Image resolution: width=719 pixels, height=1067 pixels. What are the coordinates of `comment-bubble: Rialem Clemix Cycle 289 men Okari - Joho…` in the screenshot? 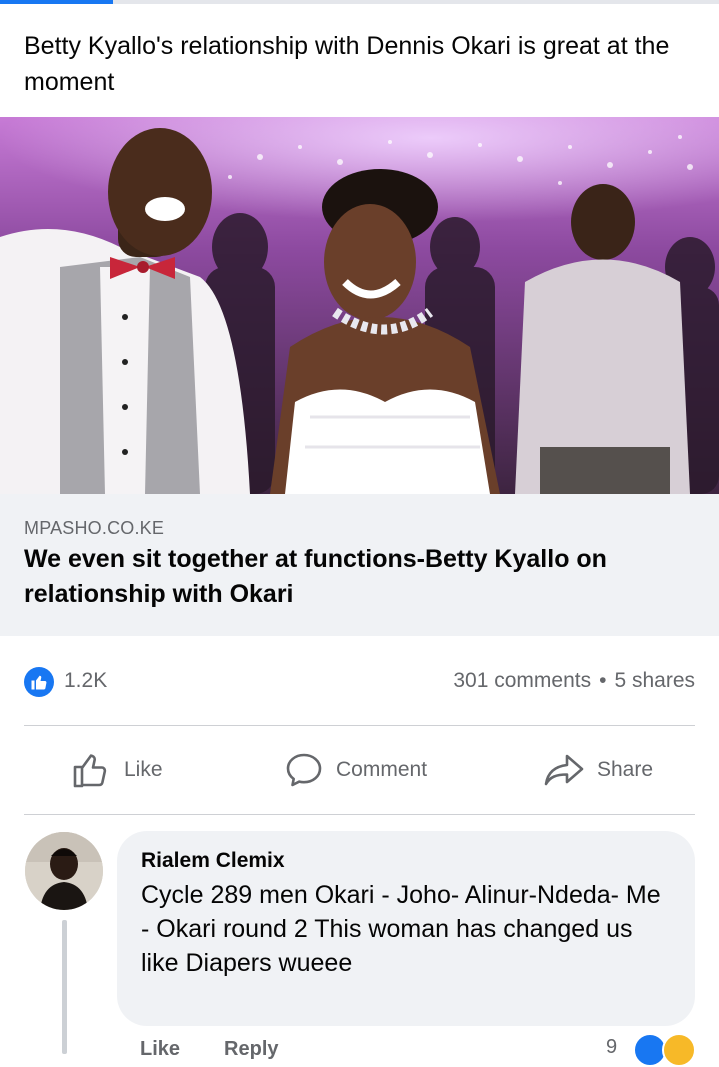 It's located at (406, 928).